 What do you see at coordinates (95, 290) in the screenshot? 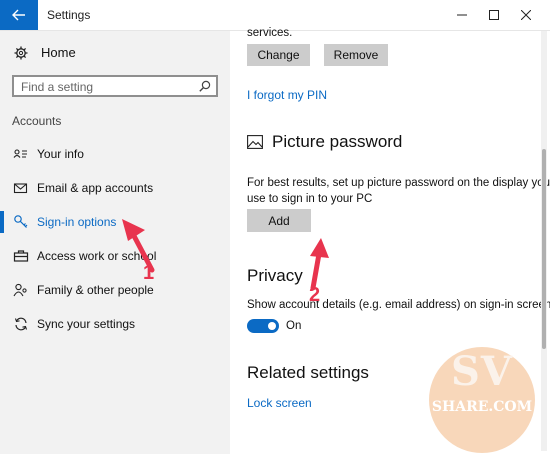
I see `sidebar-item-label: Family & other people` at bounding box center [95, 290].